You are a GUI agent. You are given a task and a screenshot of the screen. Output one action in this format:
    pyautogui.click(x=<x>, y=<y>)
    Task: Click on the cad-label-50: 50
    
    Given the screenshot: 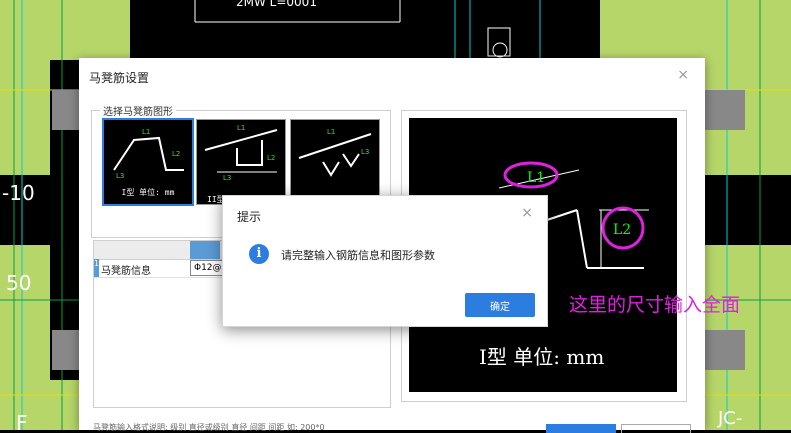 What is the action you would take?
    pyautogui.click(x=18, y=283)
    